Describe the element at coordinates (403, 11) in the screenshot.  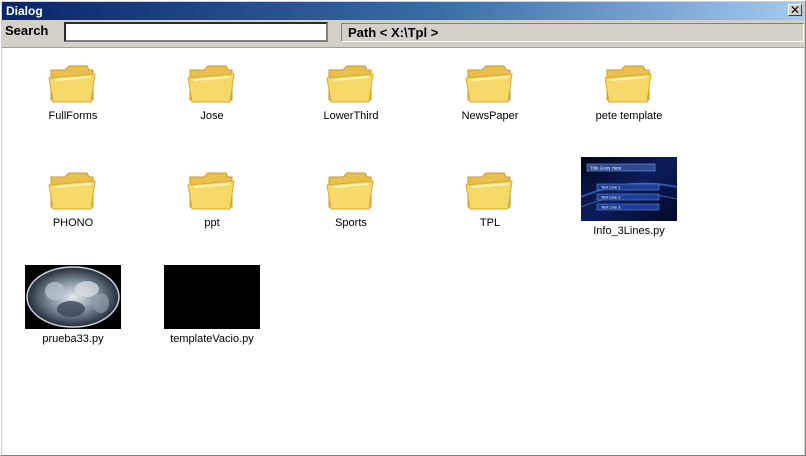
I see `title-bar: Dialog ✕` at that location.